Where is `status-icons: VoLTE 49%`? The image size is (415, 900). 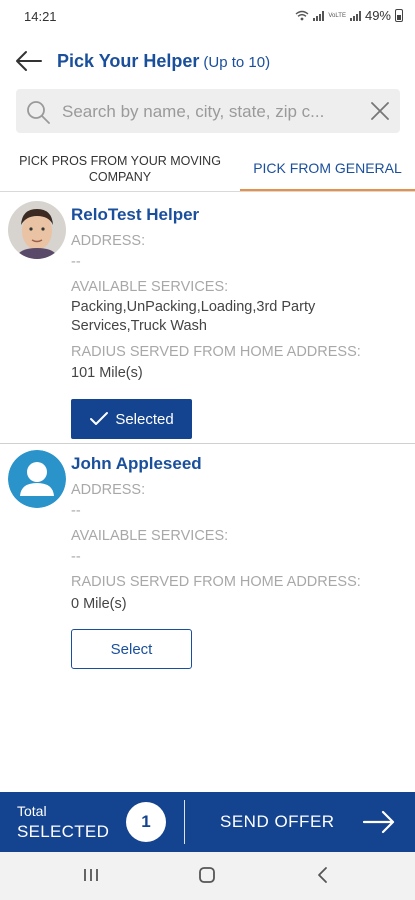
status-icons: VoLTE 49% is located at coordinates (349, 15).